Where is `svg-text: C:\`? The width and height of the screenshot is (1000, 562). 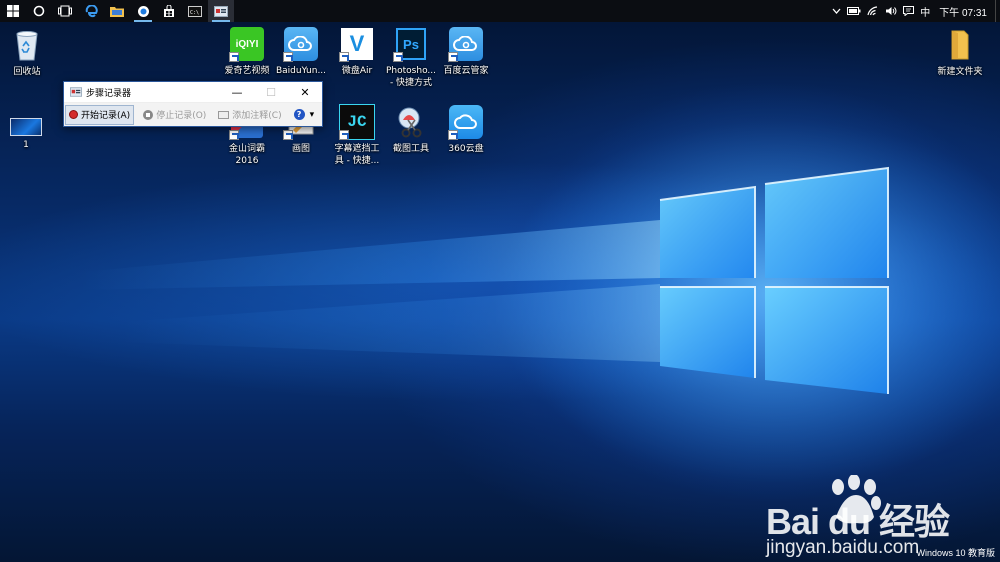
svg-text: C:\ is located at coordinates (194, 13).